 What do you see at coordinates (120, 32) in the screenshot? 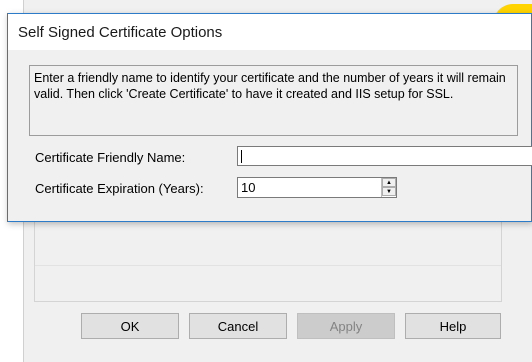
I see `dialog-title: Self Signed Certificate Options` at bounding box center [120, 32].